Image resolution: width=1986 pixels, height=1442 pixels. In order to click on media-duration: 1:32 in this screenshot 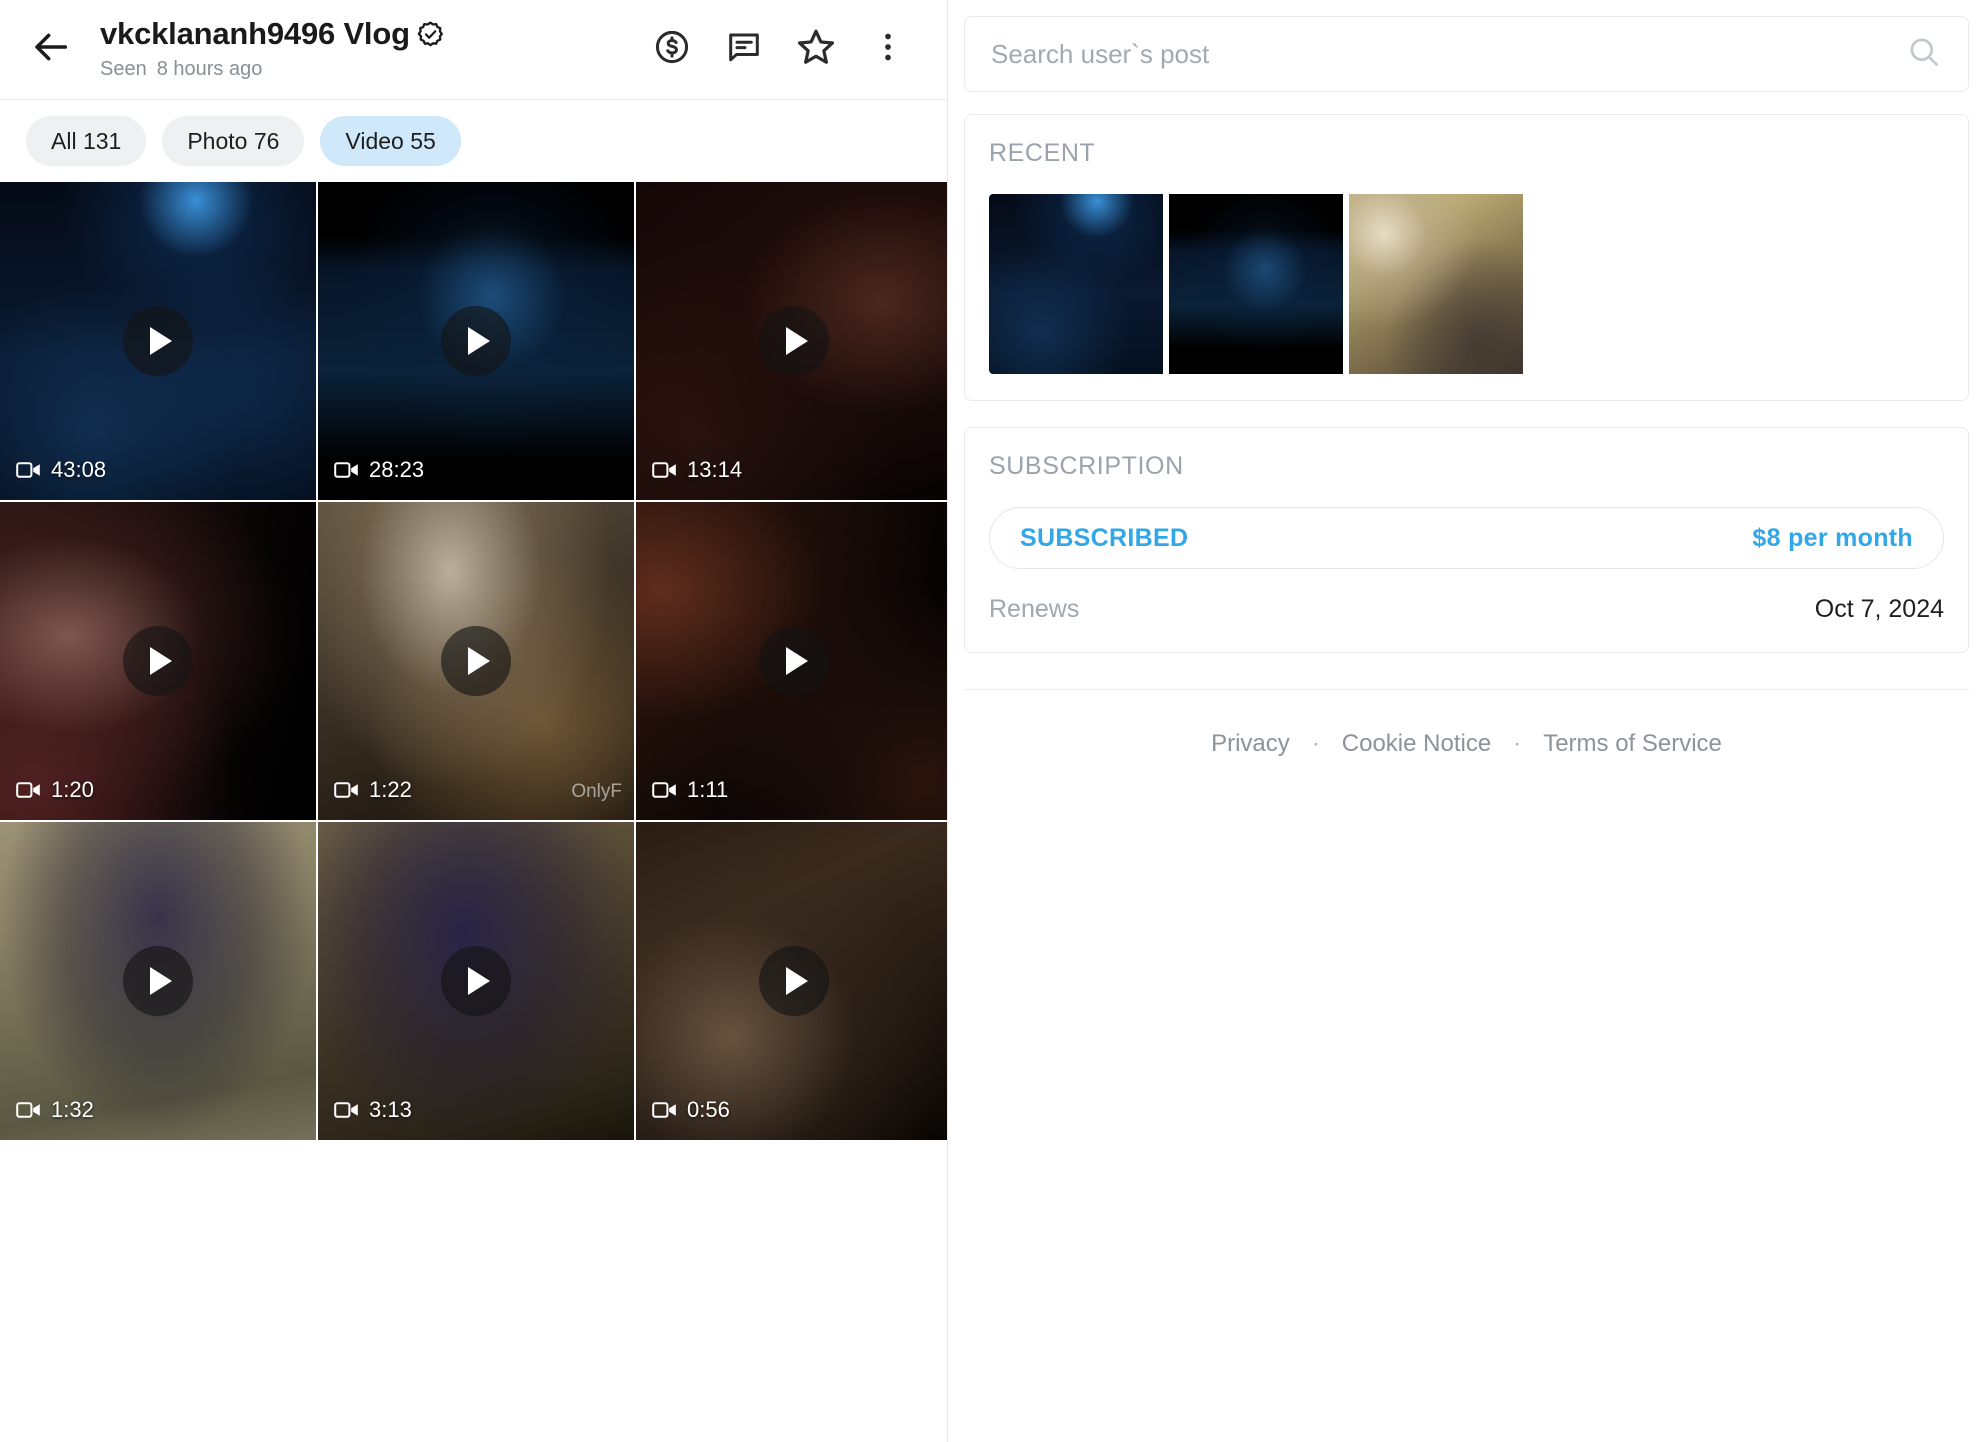, I will do `click(55, 1110)`.